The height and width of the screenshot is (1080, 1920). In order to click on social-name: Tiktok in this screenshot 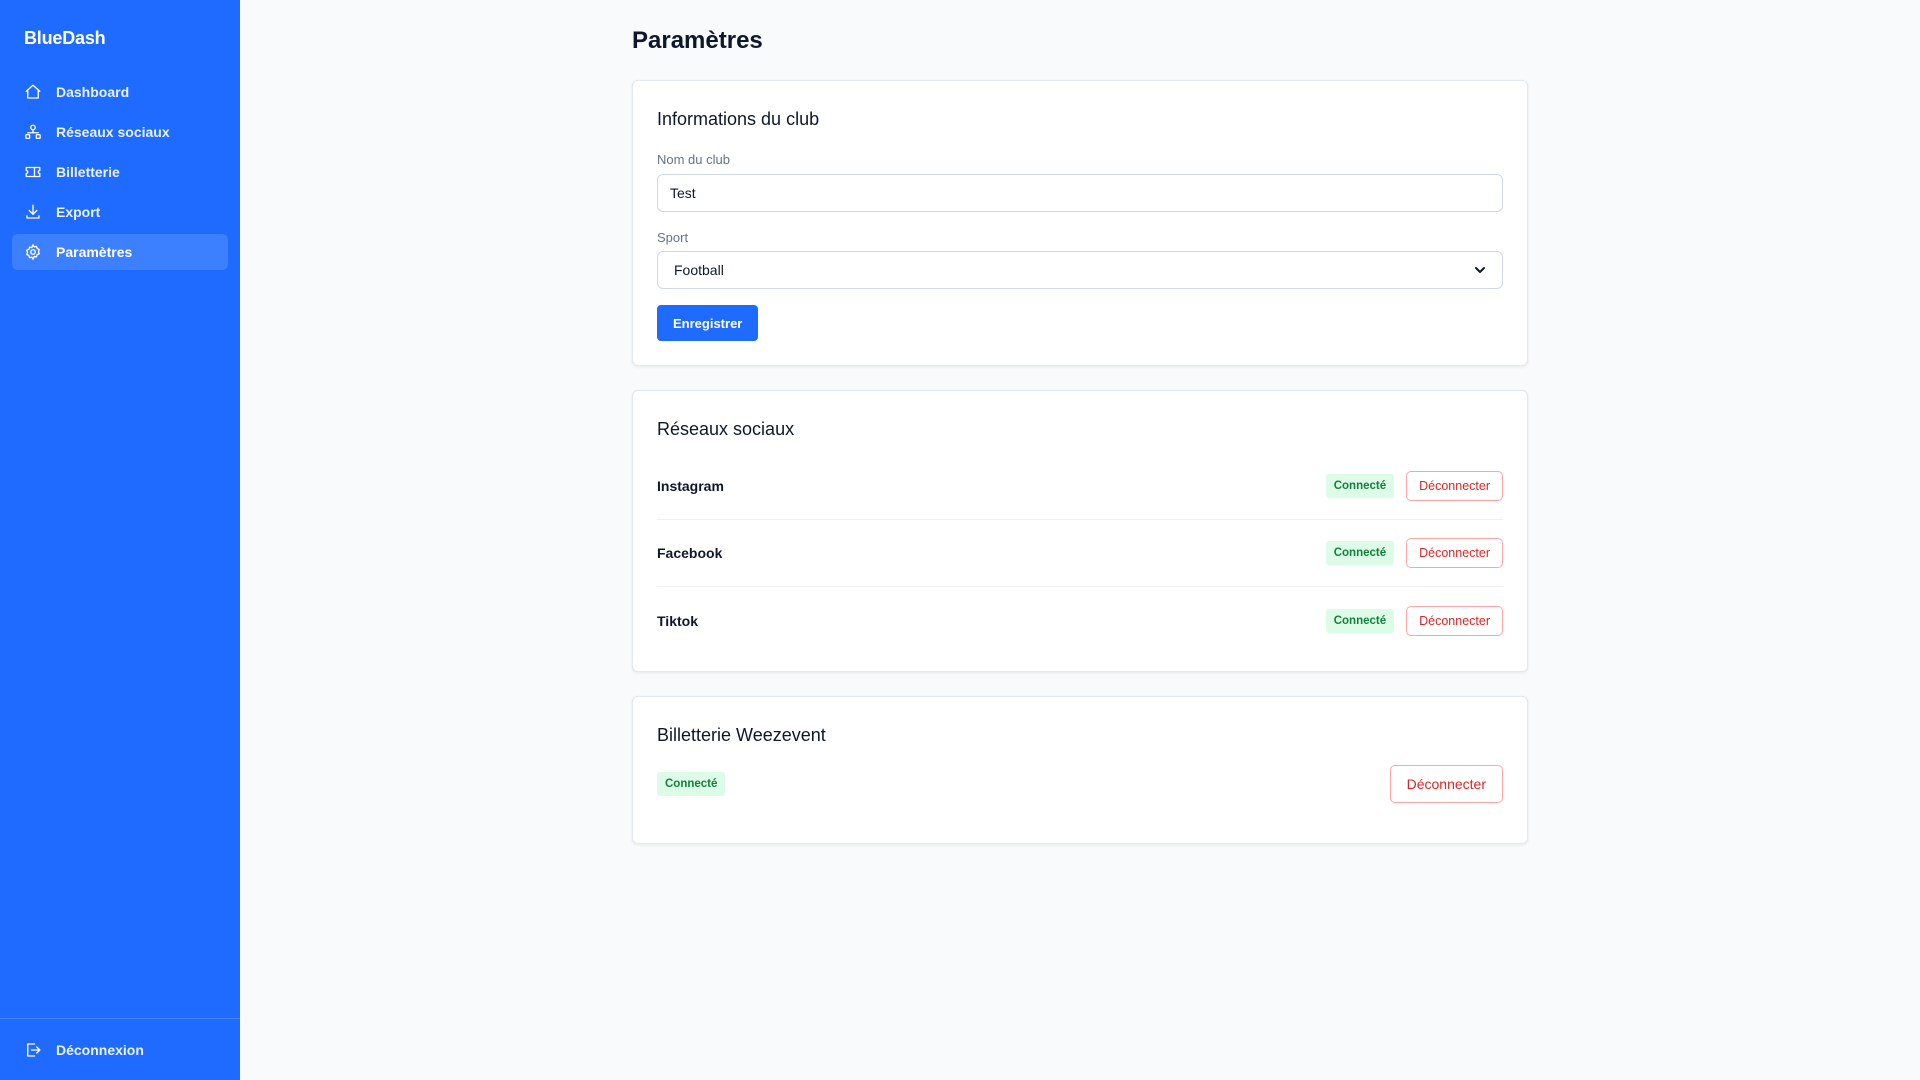, I will do `click(677, 620)`.